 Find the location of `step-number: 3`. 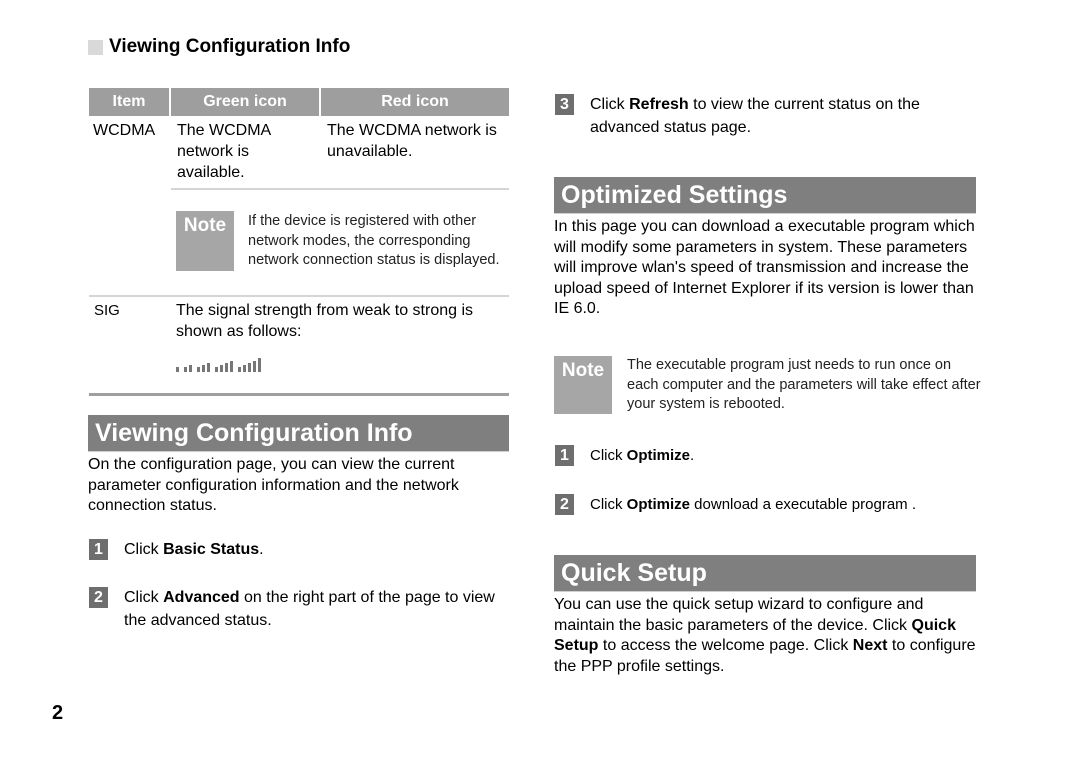

step-number: 3 is located at coordinates (564, 104).